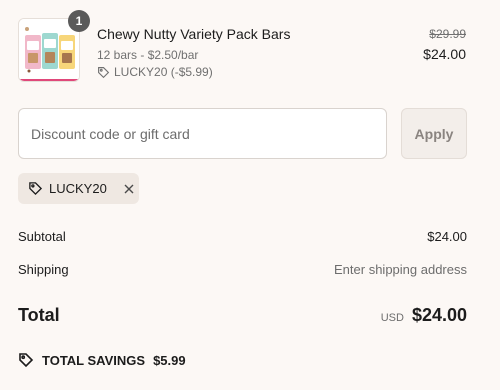 The height and width of the screenshot is (390, 500). I want to click on product-discount: LUCKY20 (-$5.99), so click(155, 72).